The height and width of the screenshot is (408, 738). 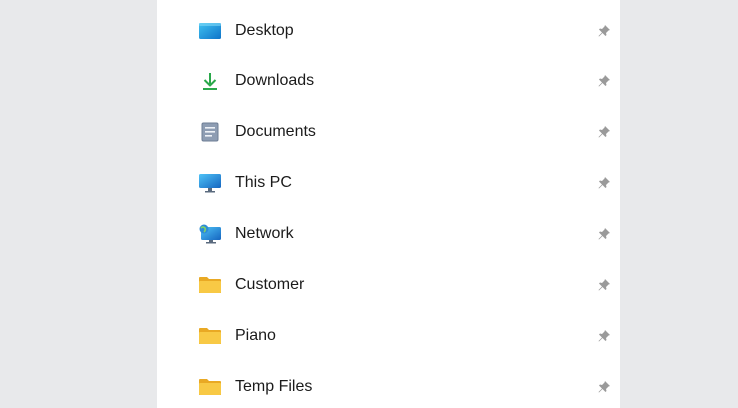 What do you see at coordinates (388, 387) in the screenshot?
I see `quick-access-item-temp-files: Temp Files` at bounding box center [388, 387].